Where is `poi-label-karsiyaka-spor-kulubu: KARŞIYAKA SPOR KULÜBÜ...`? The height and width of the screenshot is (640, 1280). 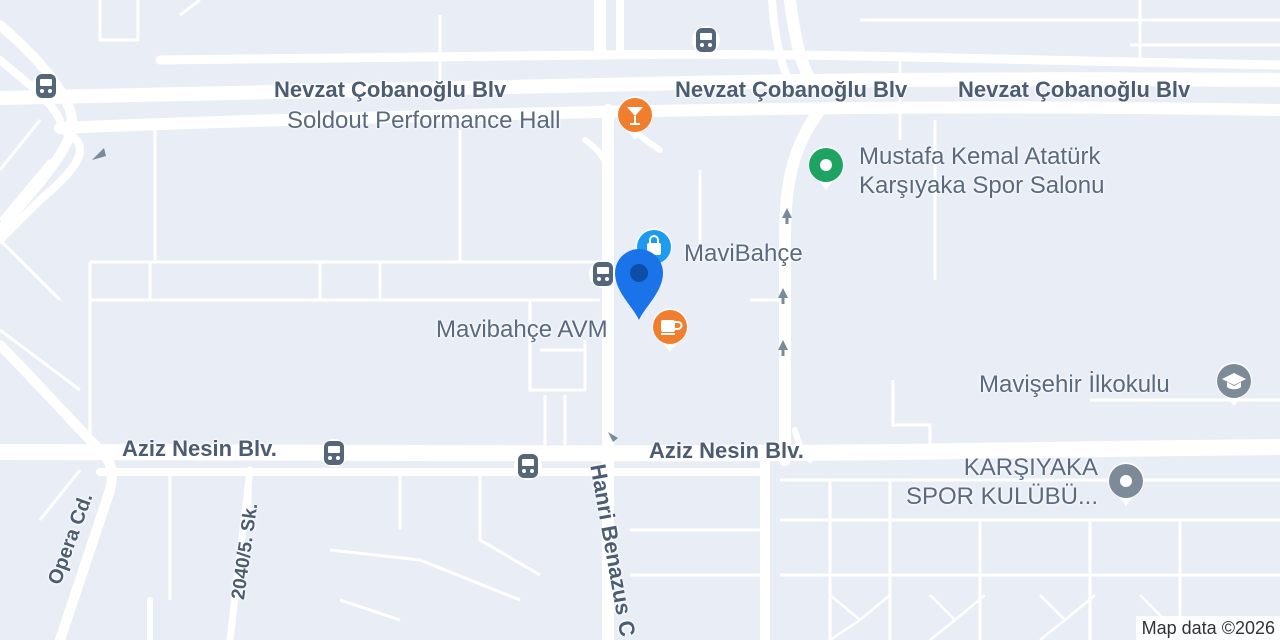 poi-label-karsiyaka-spor-kulubu: KARŞIYAKA SPOR KULÜBÜ... is located at coordinates (998, 482).